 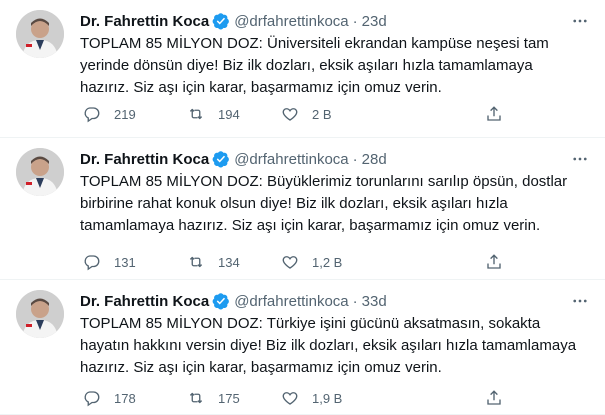 What do you see at coordinates (374, 301) in the screenshot?
I see `tweet-age: 33d` at bounding box center [374, 301].